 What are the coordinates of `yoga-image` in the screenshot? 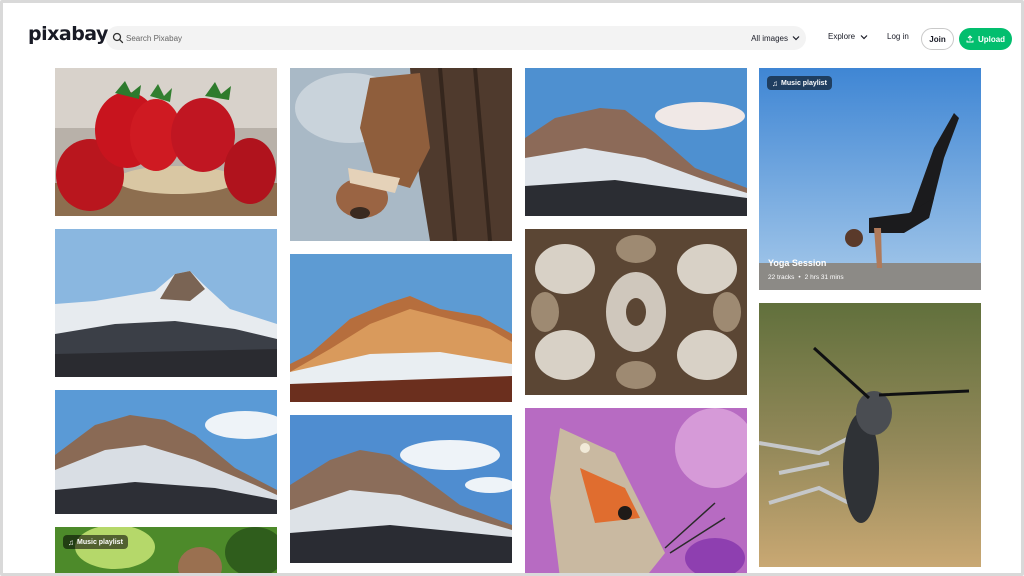 It's located at (870, 179).